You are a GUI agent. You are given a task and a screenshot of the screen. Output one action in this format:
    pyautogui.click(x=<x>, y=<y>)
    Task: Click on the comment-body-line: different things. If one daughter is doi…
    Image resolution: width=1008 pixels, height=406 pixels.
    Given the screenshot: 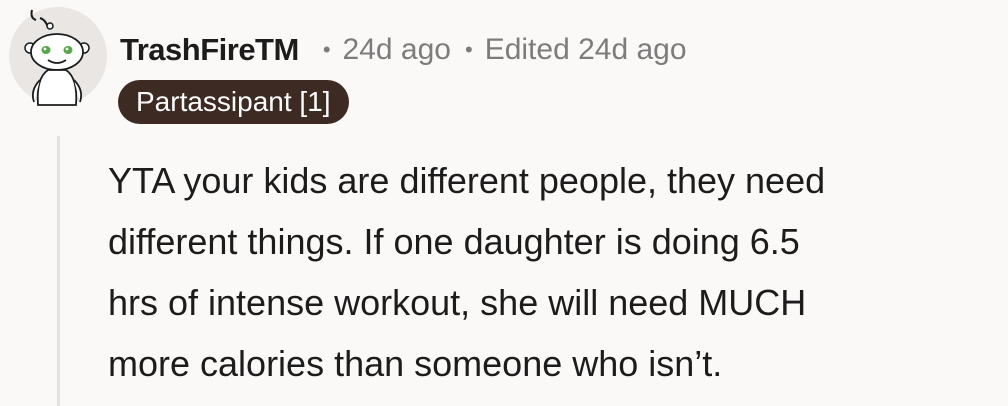 What is the action you would take?
    pyautogui.click(x=454, y=241)
    